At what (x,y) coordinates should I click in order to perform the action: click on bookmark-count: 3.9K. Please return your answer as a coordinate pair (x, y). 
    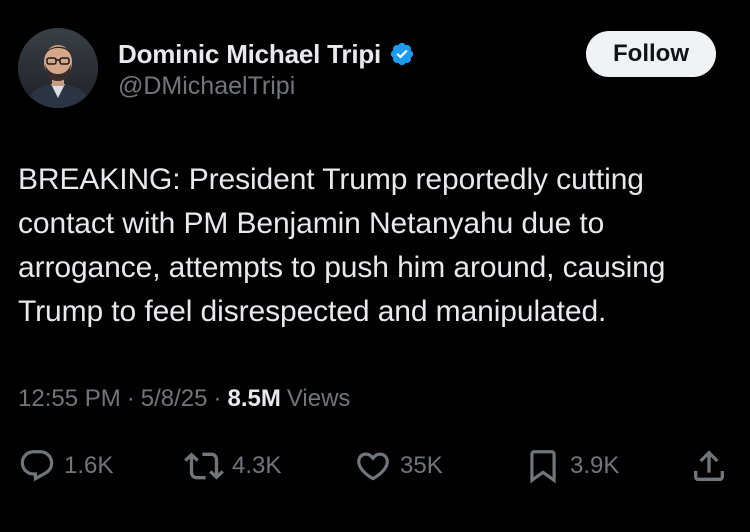
    Looking at the image, I should click on (595, 465).